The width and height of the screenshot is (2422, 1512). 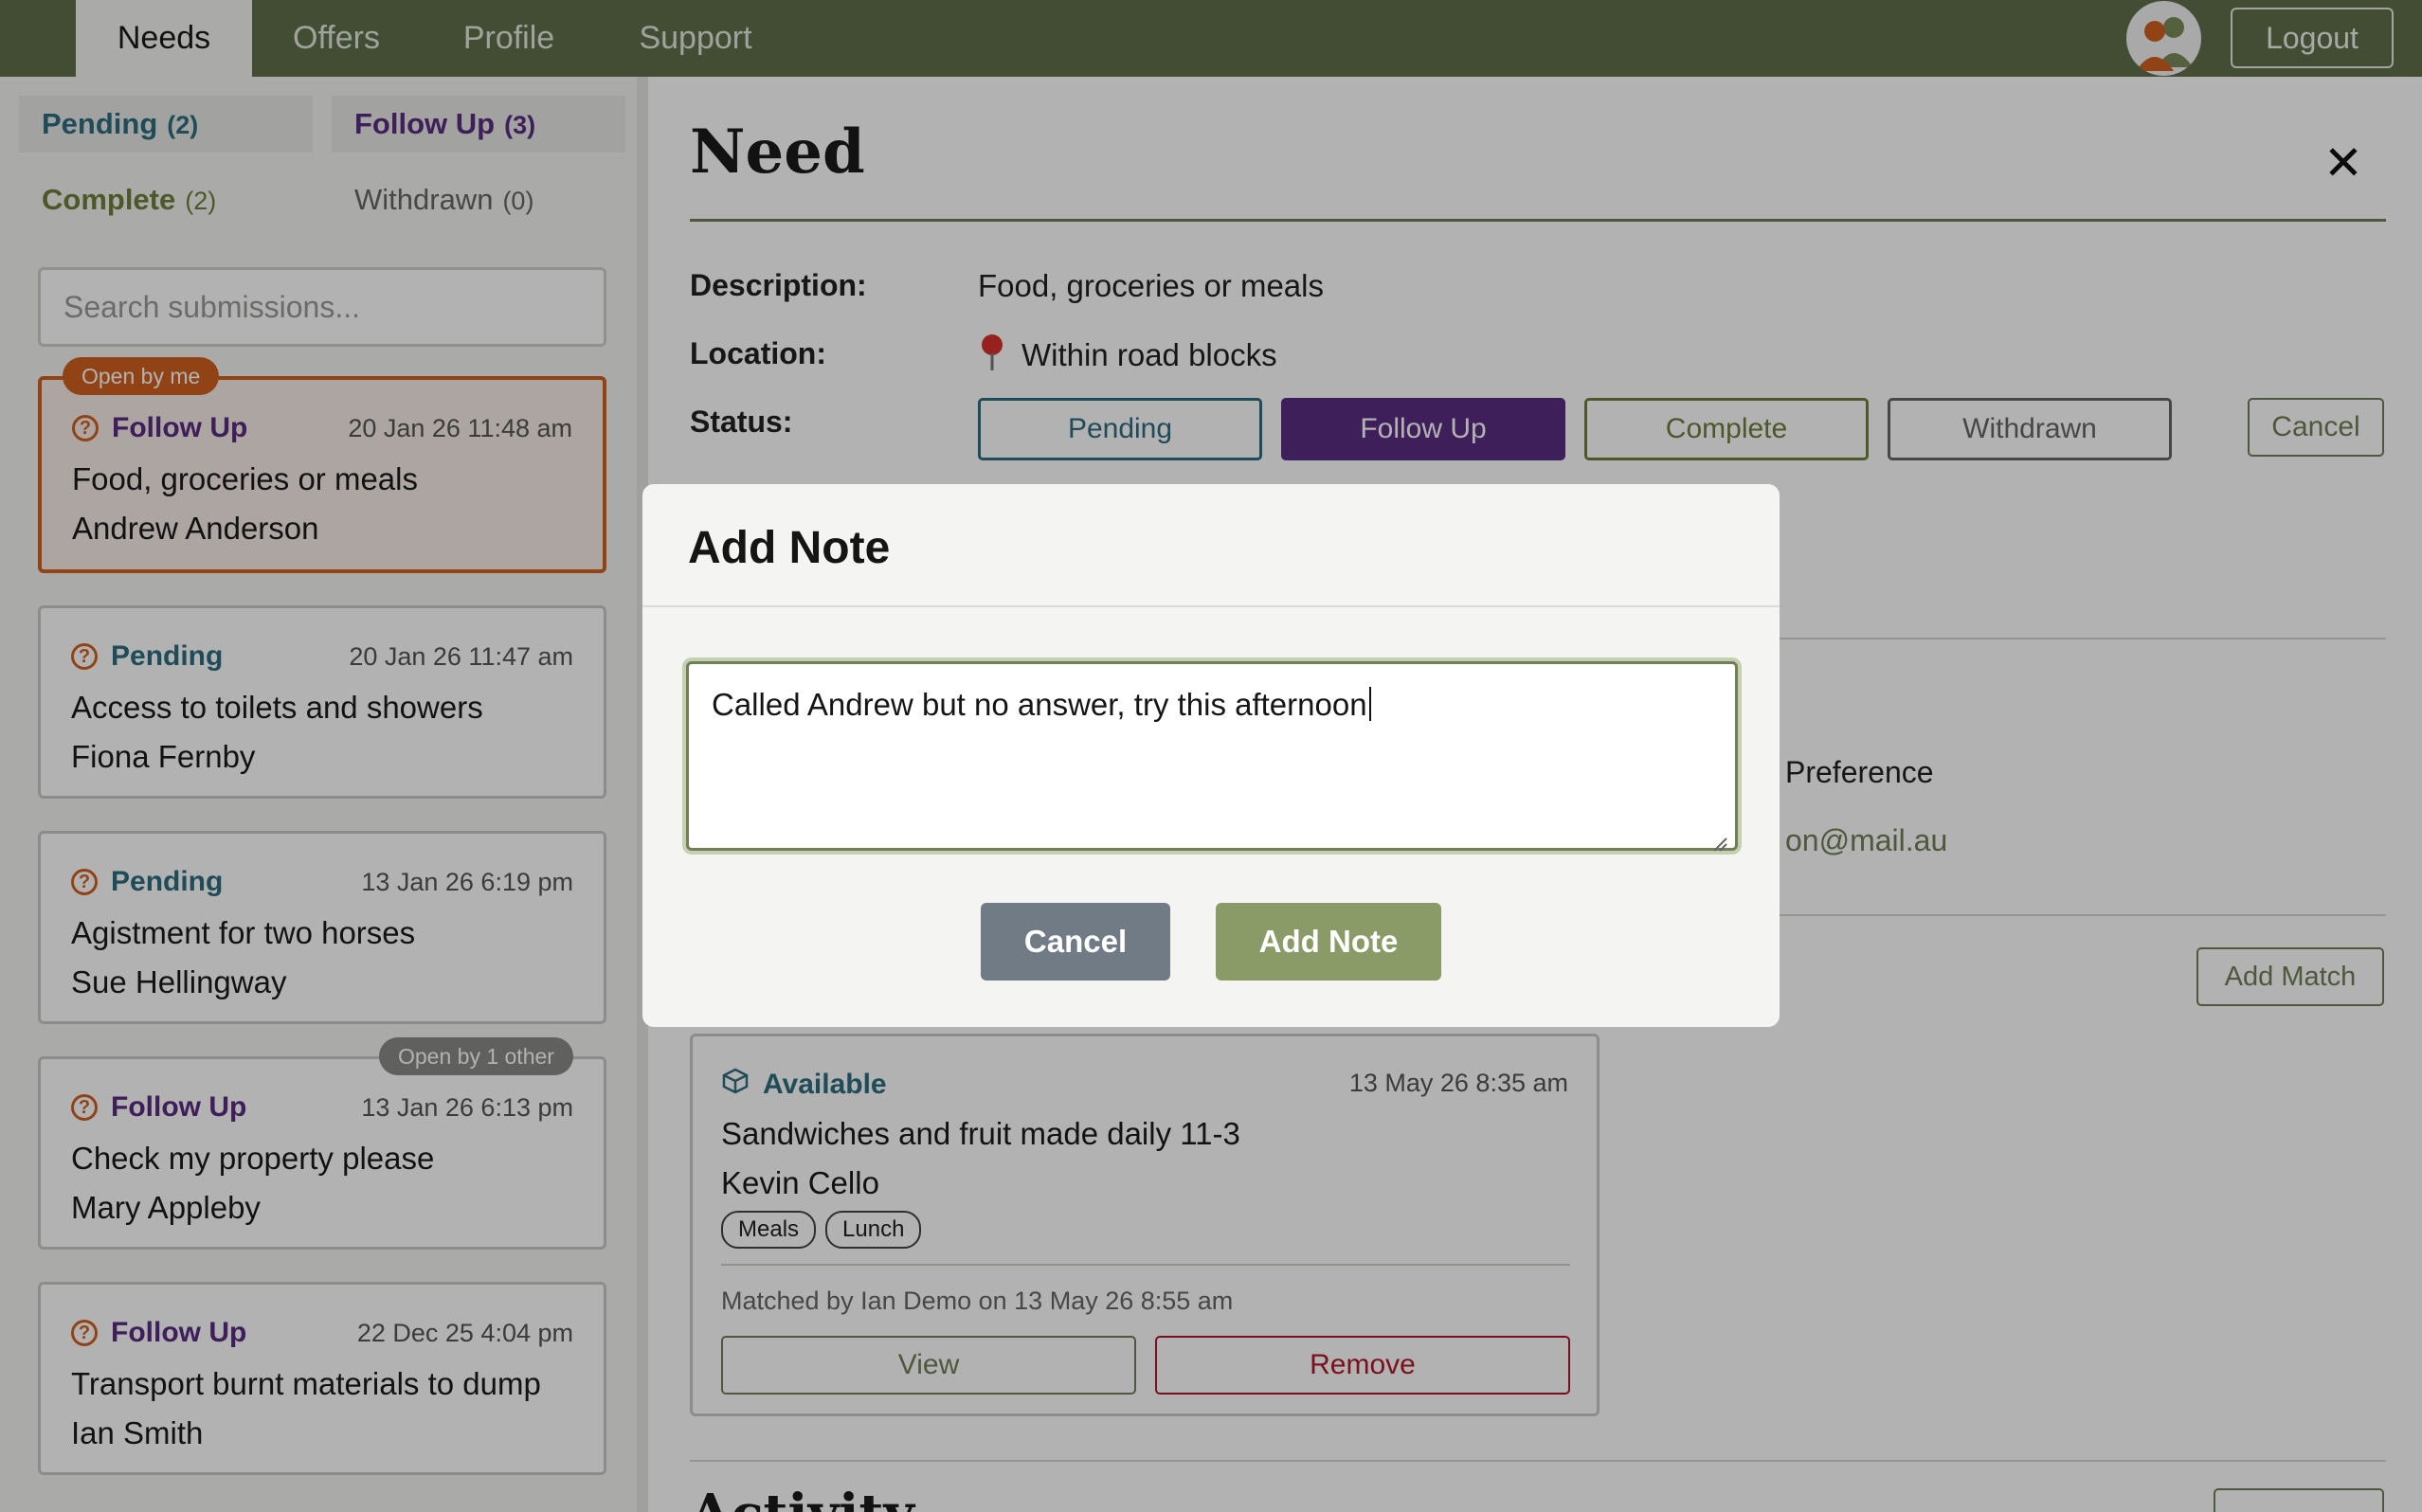 What do you see at coordinates (789, 548) in the screenshot?
I see `dialog-title: Add Note` at bounding box center [789, 548].